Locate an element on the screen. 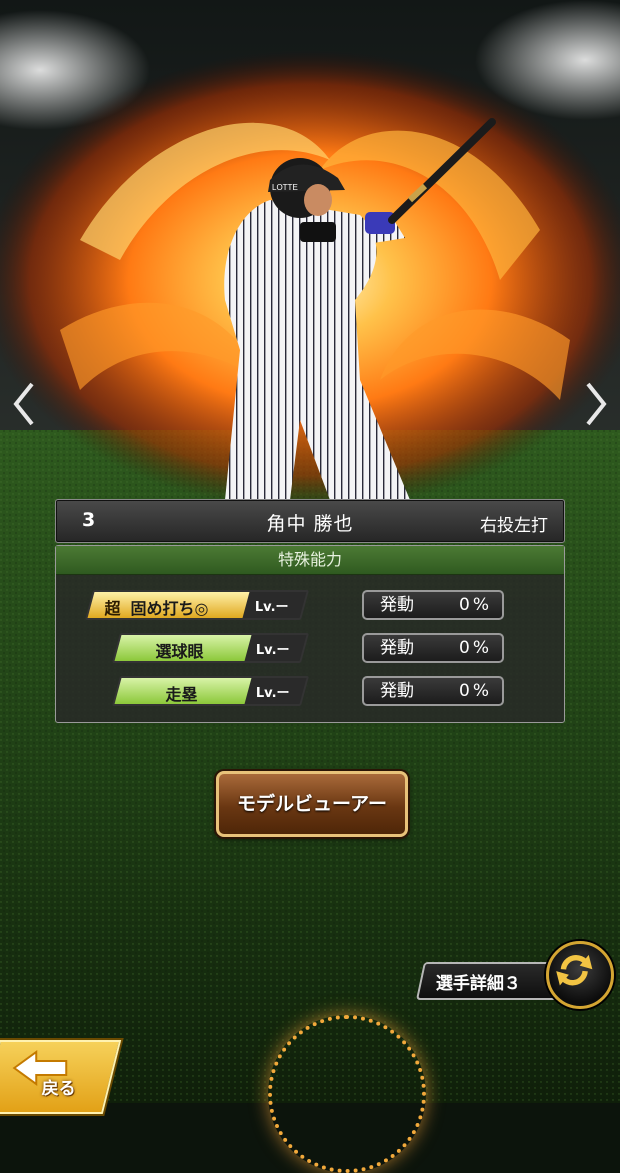  player-detail-tab: 選手詳細３ is located at coordinates (492, 981).